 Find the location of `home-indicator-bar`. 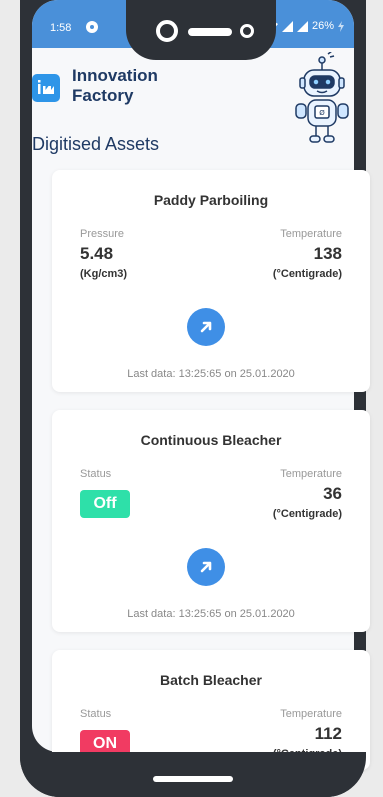

home-indicator-bar is located at coordinates (193, 779).